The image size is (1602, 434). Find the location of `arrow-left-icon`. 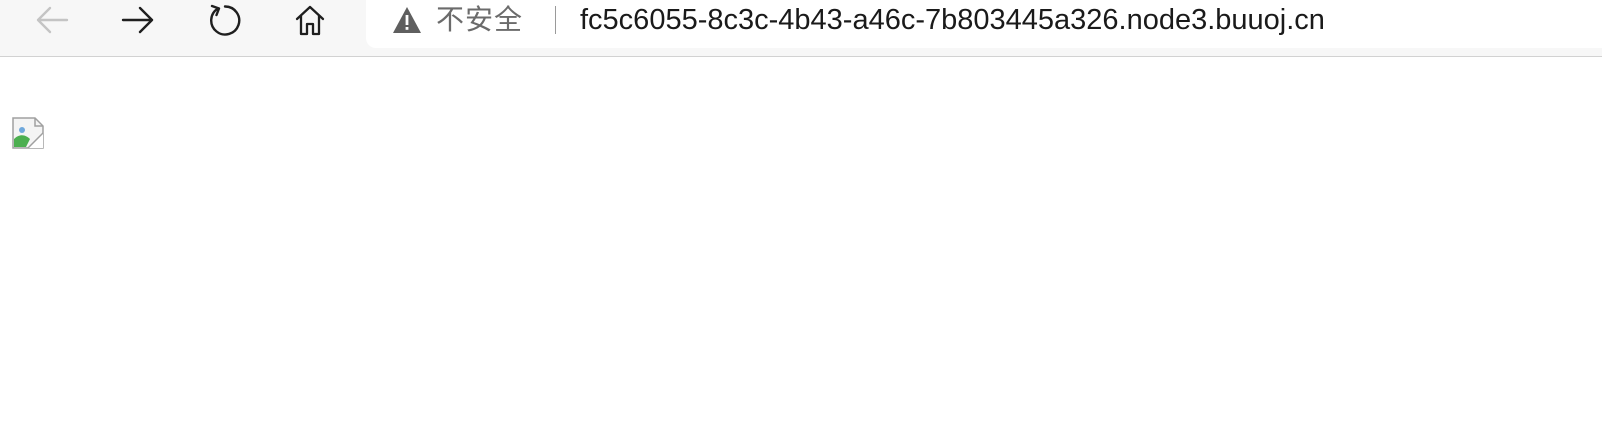

arrow-left-icon is located at coordinates (52, 20).